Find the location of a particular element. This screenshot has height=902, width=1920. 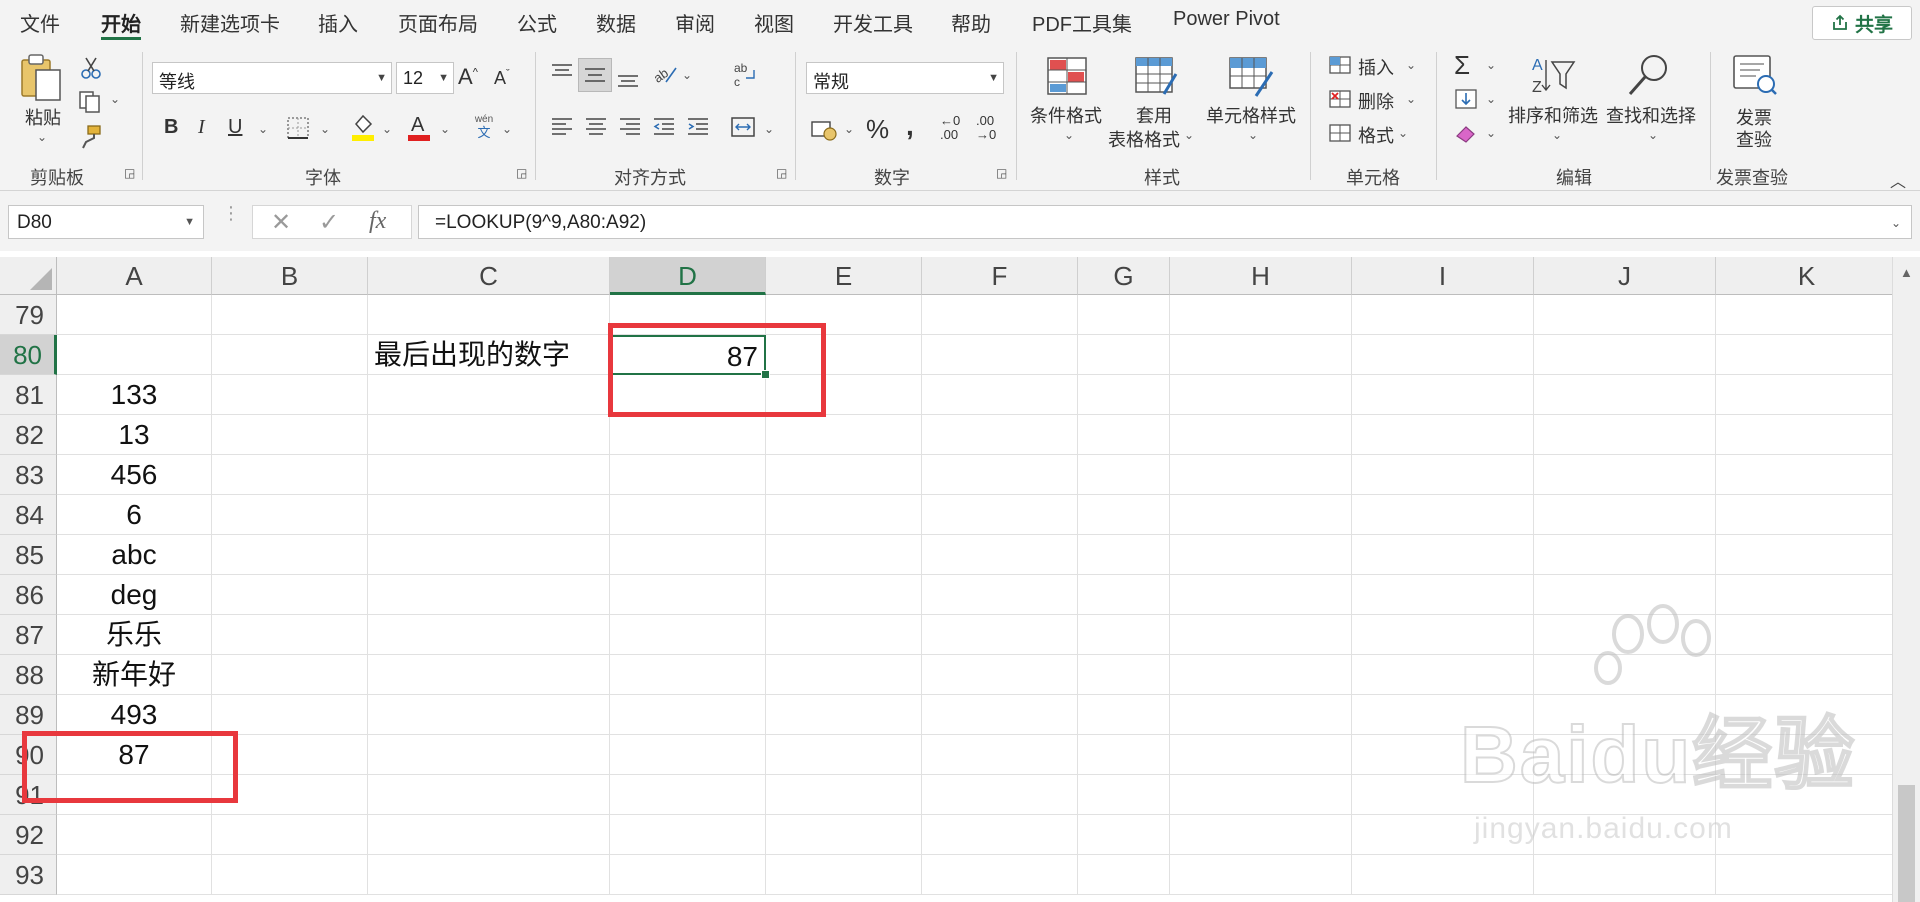

tab-review: 审阅 is located at coordinates (695, 22).